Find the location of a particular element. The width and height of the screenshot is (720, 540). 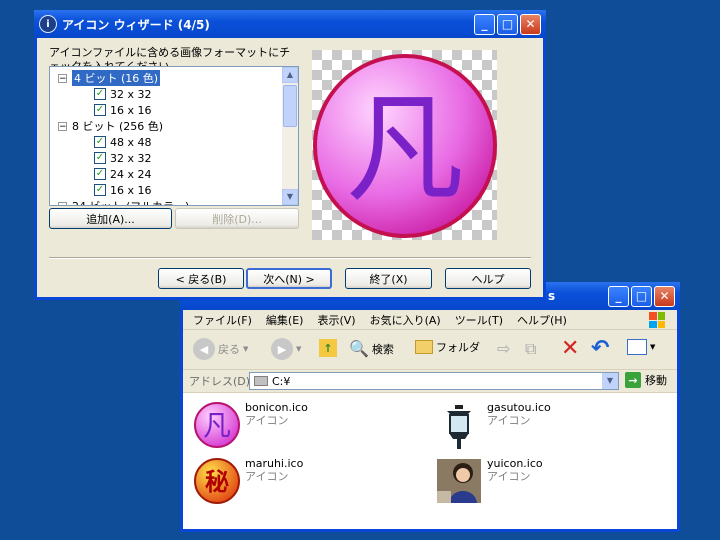

icon-preview: 凡 is located at coordinates (404, 145).